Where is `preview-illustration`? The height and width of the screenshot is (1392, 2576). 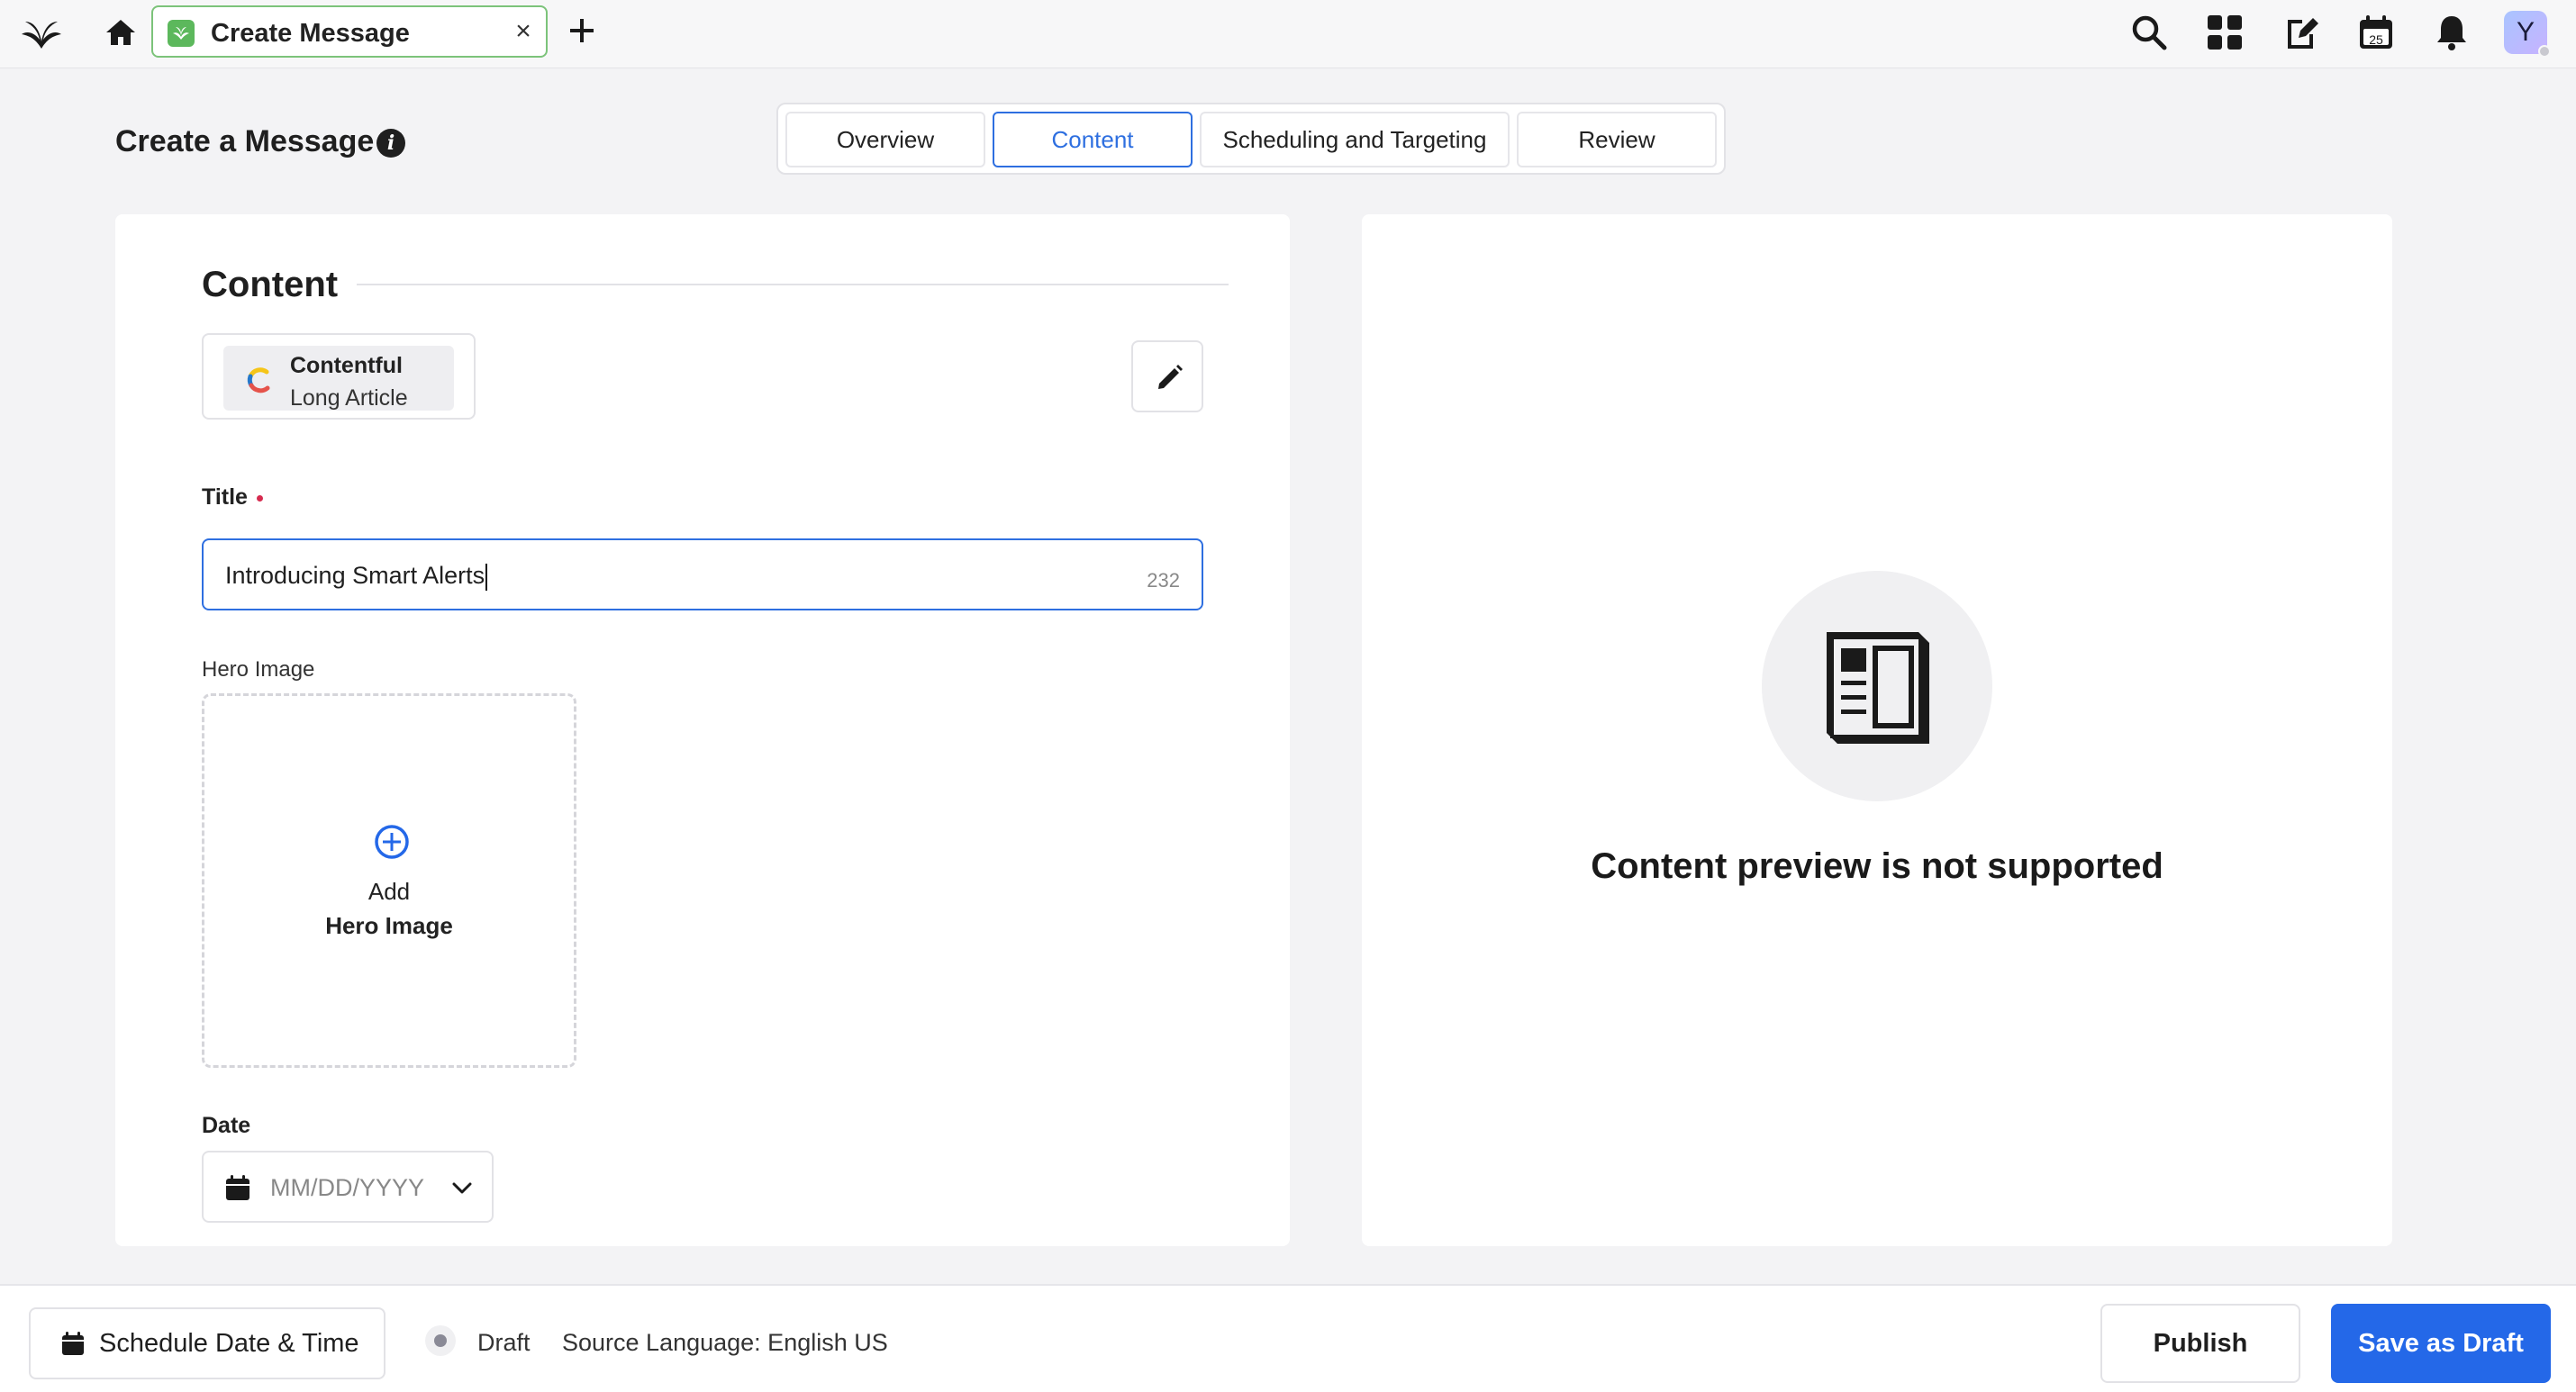
preview-illustration is located at coordinates (1877, 686).